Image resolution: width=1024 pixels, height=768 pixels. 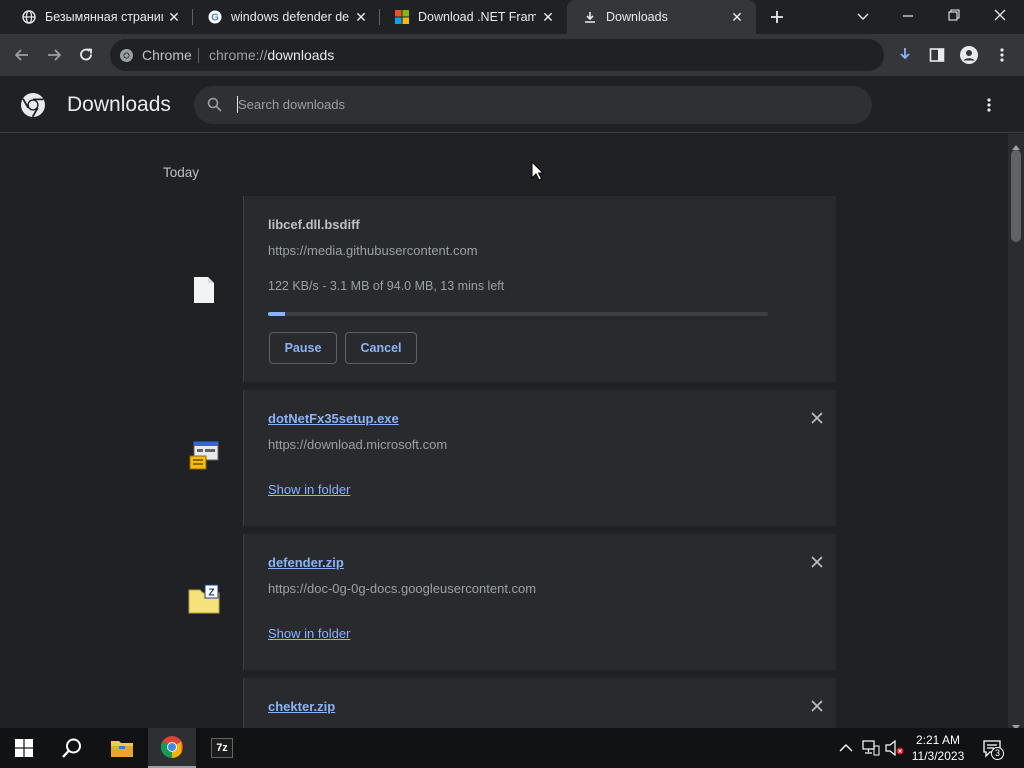 I want to click on downloads-toolbar-icon, so click(x=905, y=55).